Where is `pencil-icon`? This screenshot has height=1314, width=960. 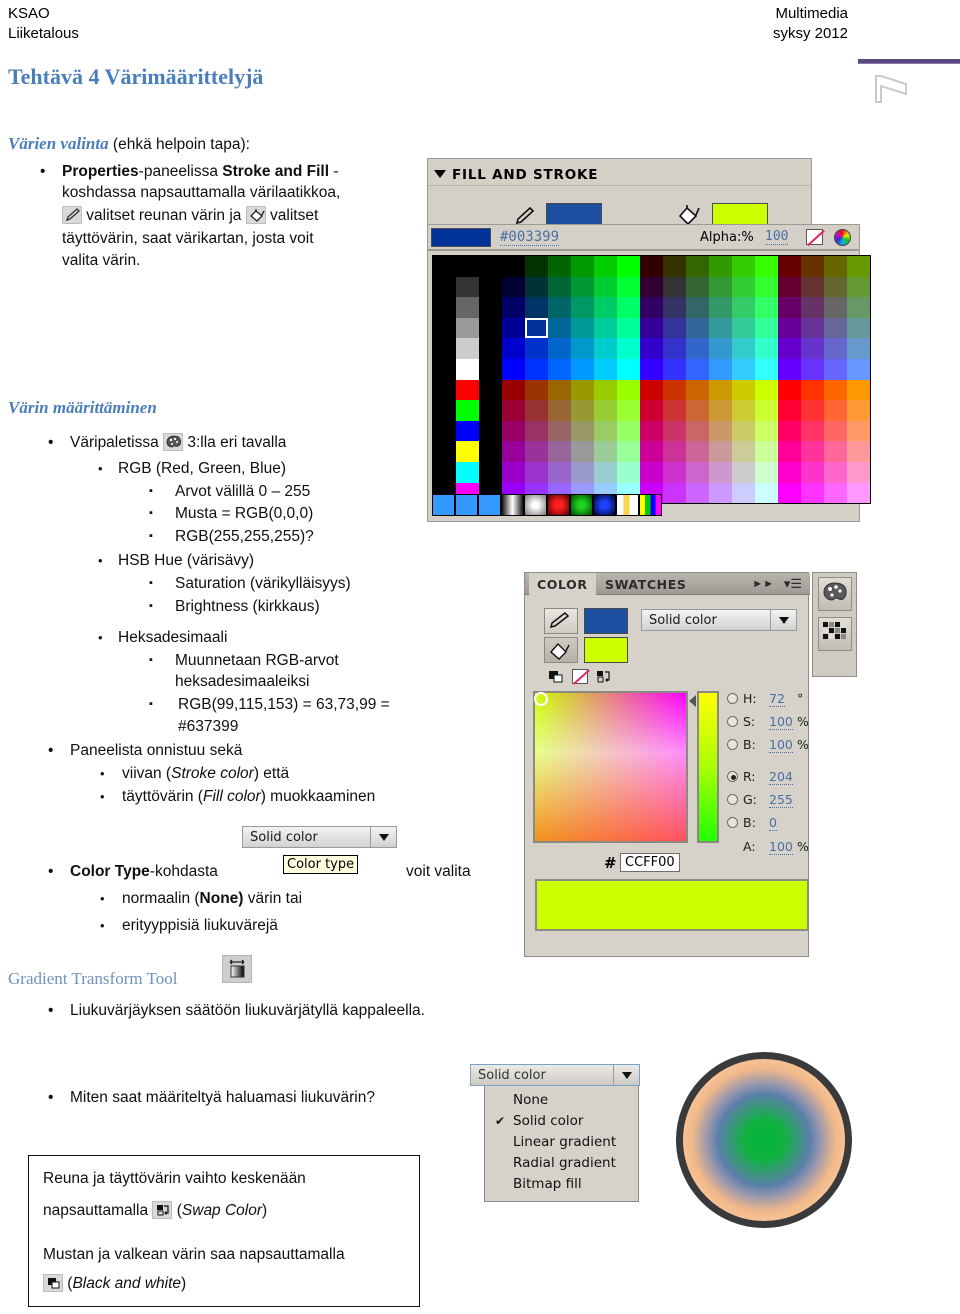 pencil-icon is located at coordinates (72, 215).